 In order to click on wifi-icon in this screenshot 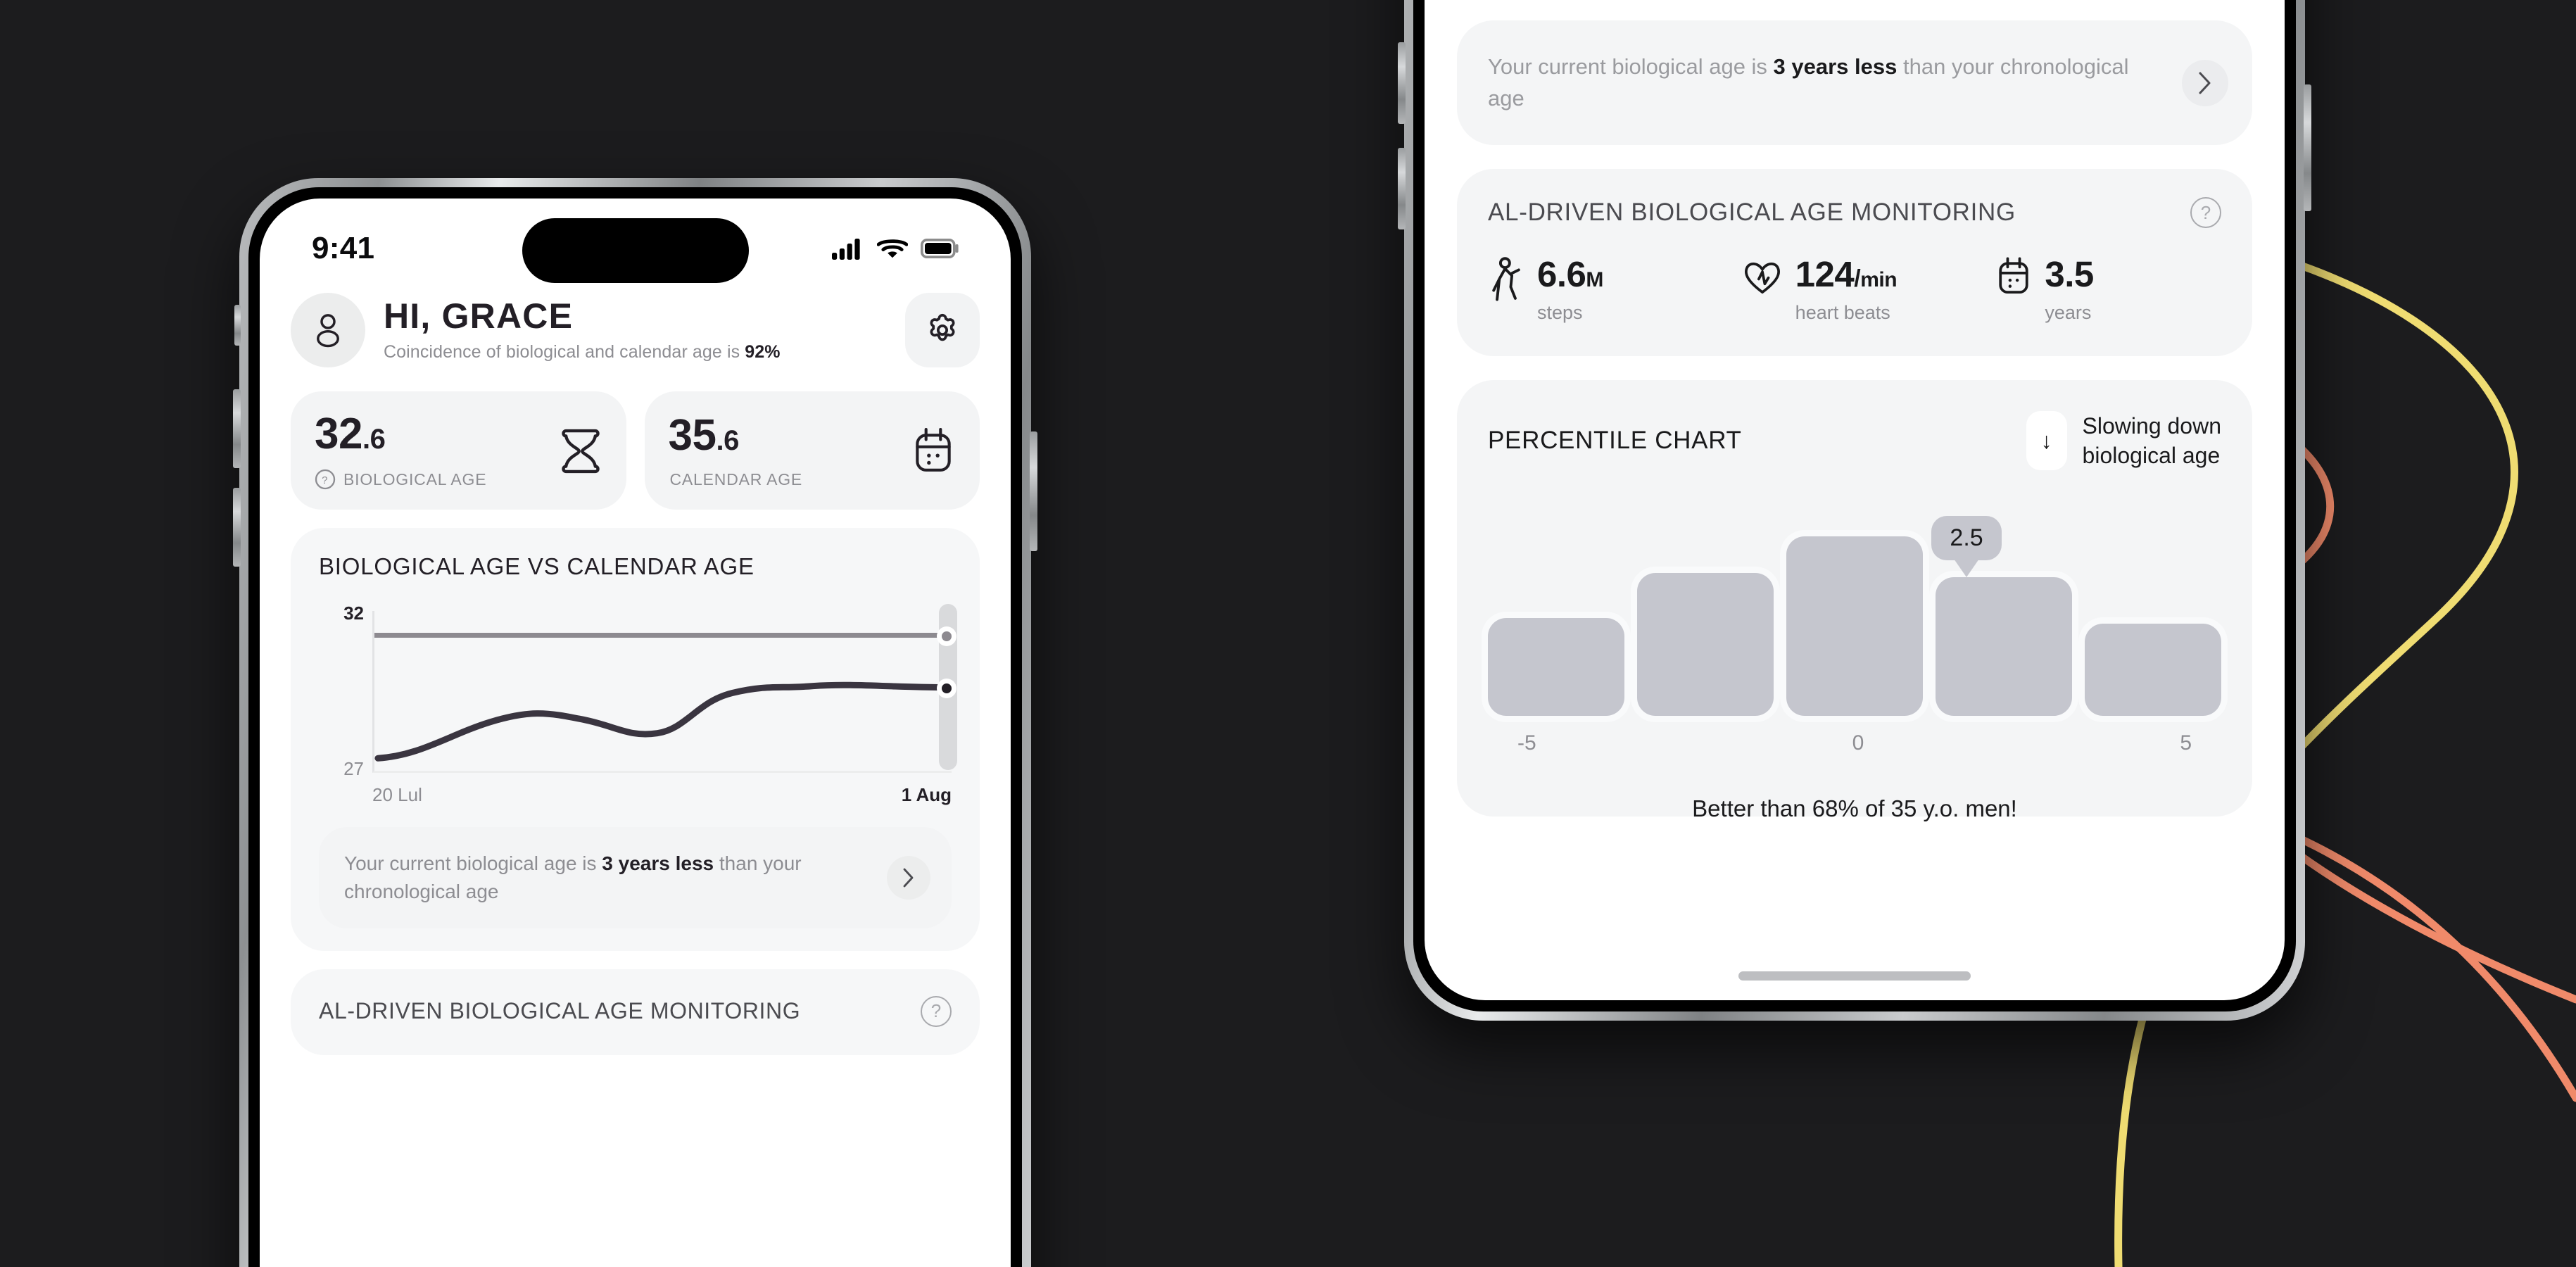, I will do `click(892, 248)`.